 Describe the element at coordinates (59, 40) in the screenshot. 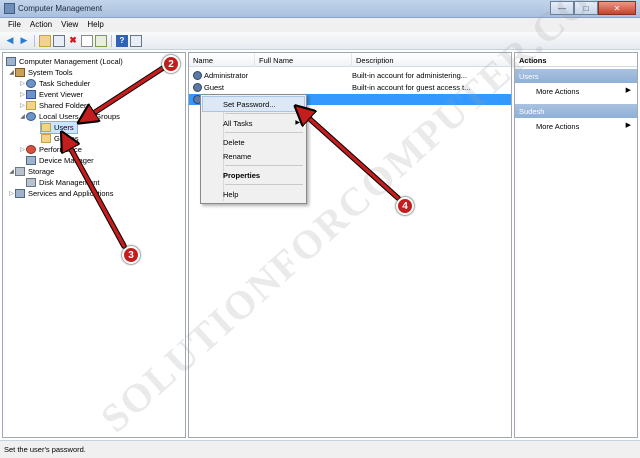

I see `show-hide-tree-icon` at that location.